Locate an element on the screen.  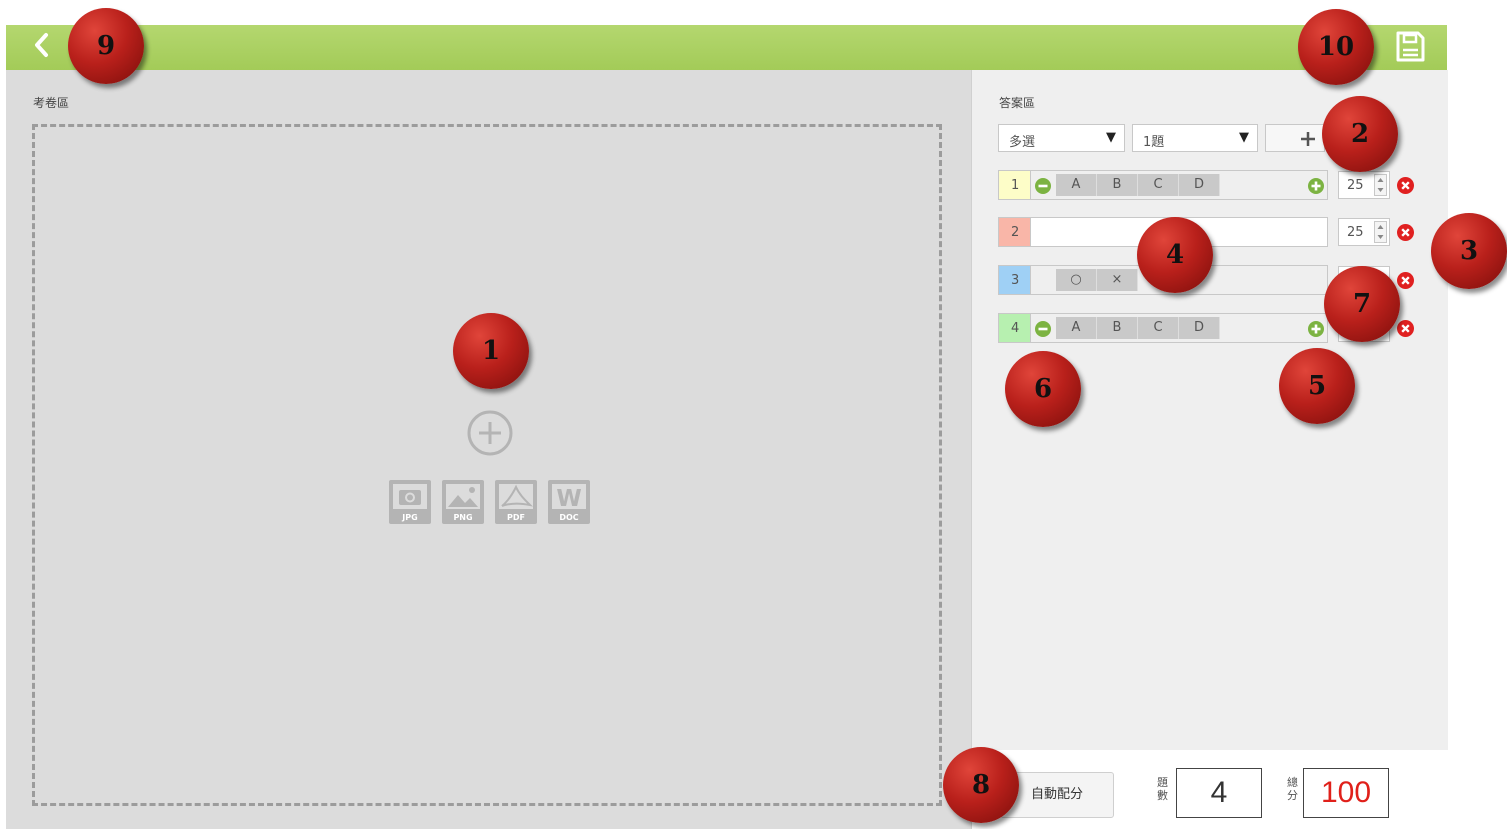
callout-badge-6: 6 is located at coordinates (1043, 389).